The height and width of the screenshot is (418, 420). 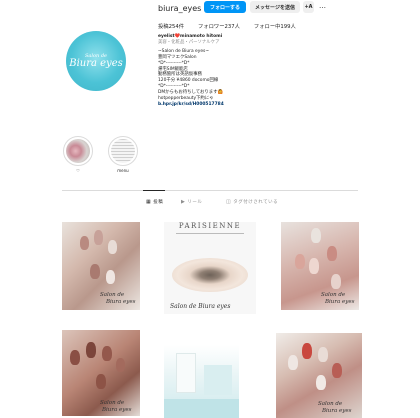 I want to click on bio-website-link: b.hpr.jp/kr/sd/H000517784, so click(x=233, y=105).